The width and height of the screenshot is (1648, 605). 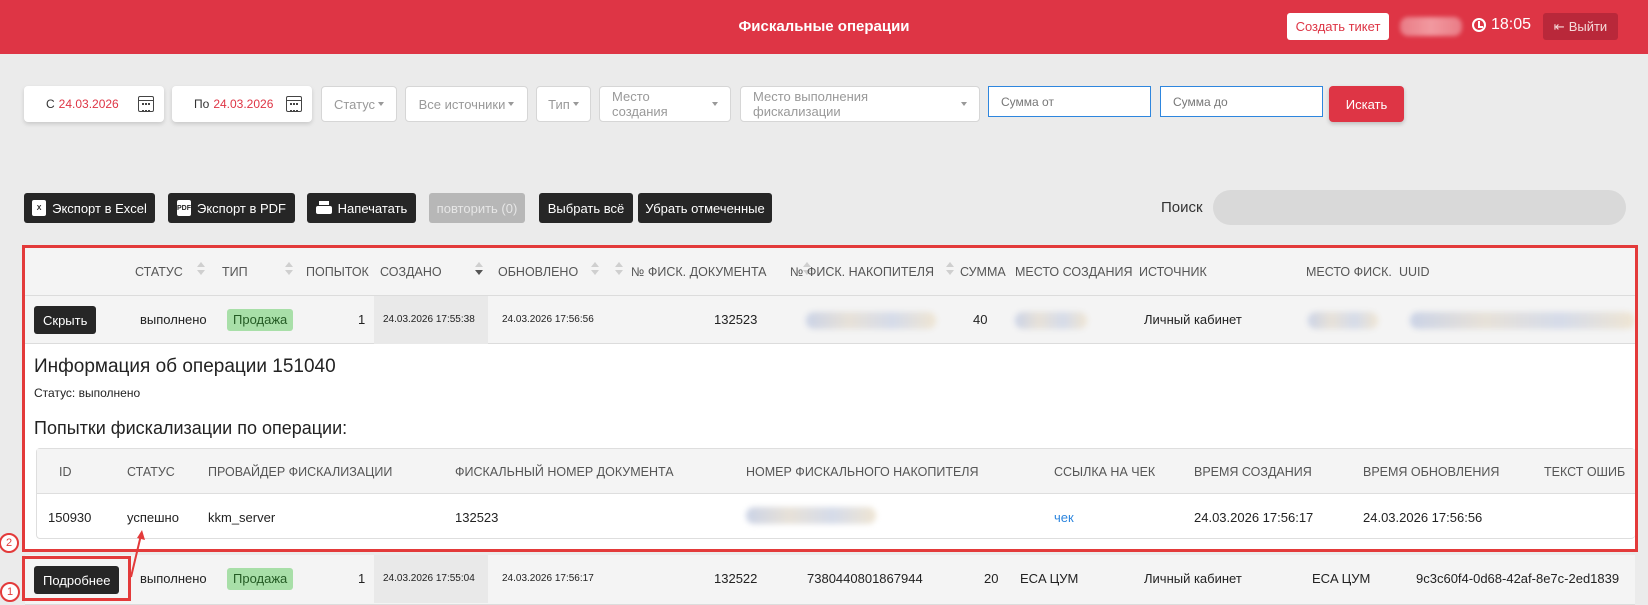 I want to click on export-pdf-button: PDF Экспорт в PDF, so click(x=231, y=208).